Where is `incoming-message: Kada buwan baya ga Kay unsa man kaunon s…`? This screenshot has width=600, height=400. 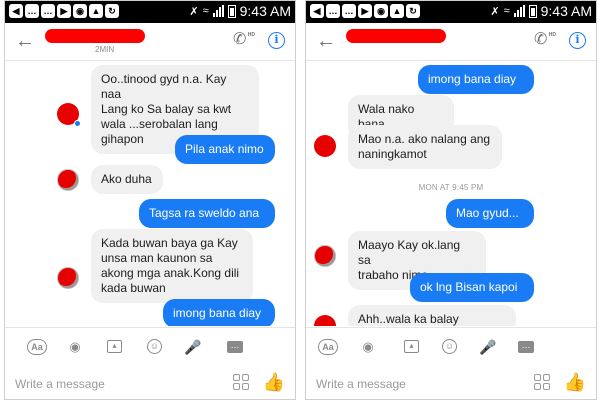 incoming-message: Kada buwan baya ga Kay unsa man kaunon s… is located at coordinates (172, 266).